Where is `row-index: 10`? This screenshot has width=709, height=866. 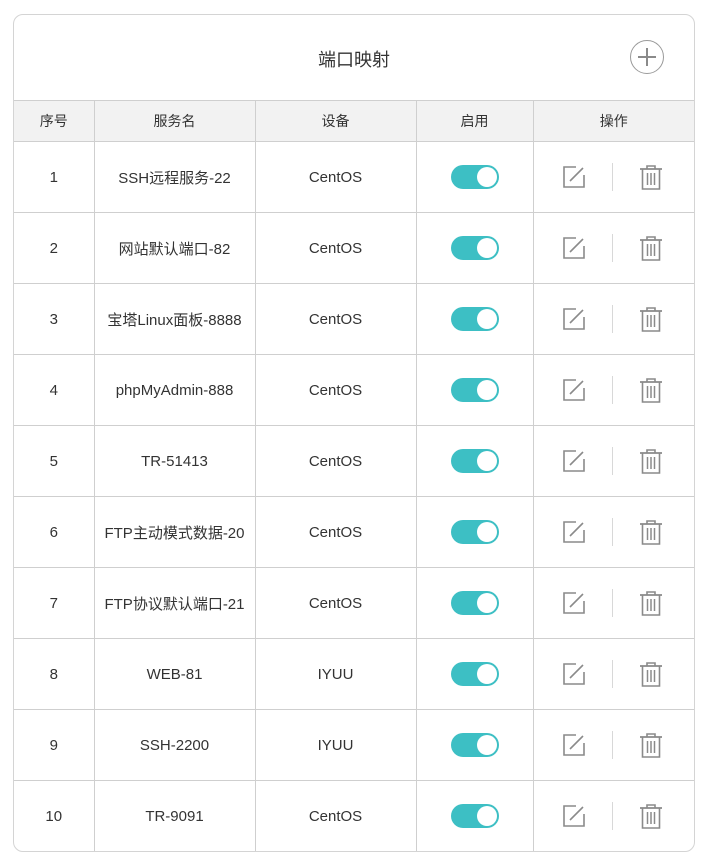
row-index: 10 is located at coordinates (54, 815).